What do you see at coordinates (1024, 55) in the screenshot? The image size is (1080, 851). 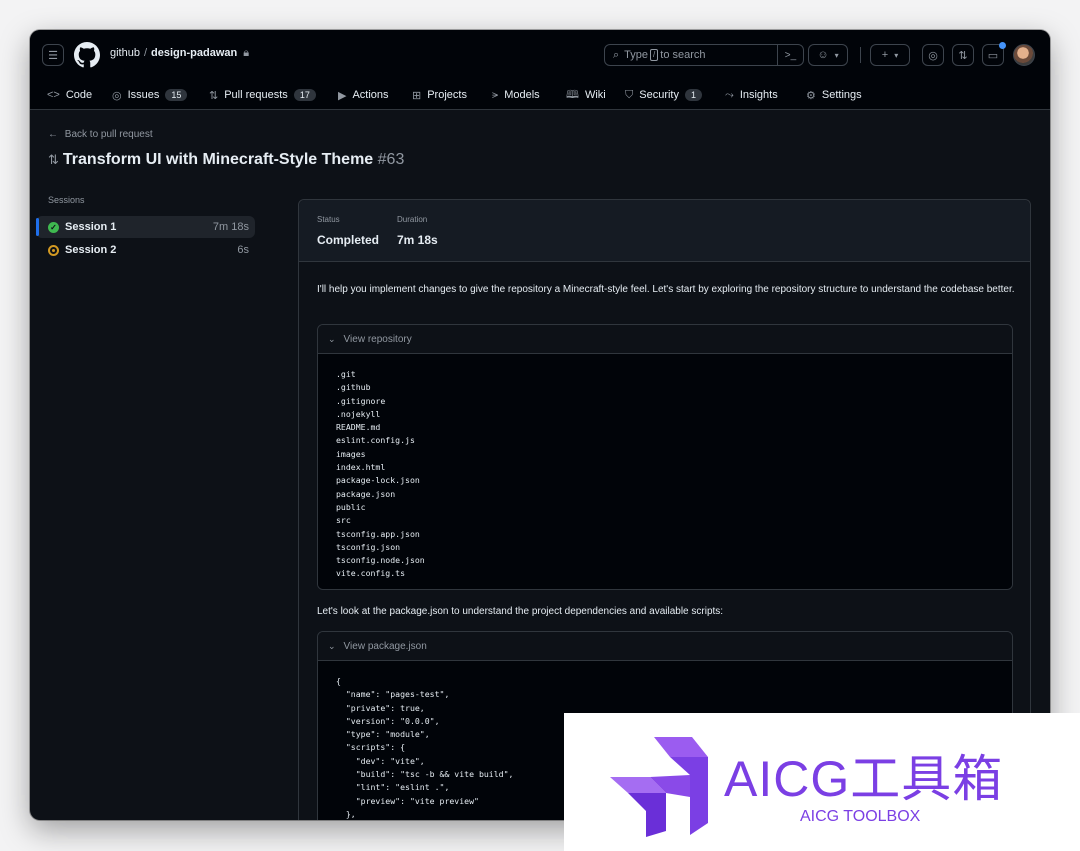 I see `avatar` at bounding box center [1024, 55].